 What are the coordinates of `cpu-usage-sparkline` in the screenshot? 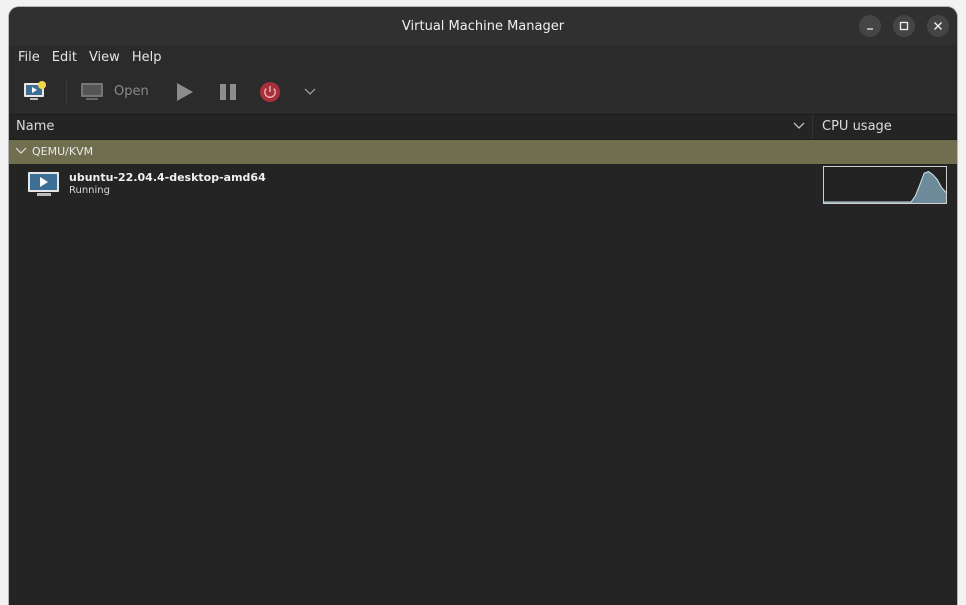 It's located at (885, 187).